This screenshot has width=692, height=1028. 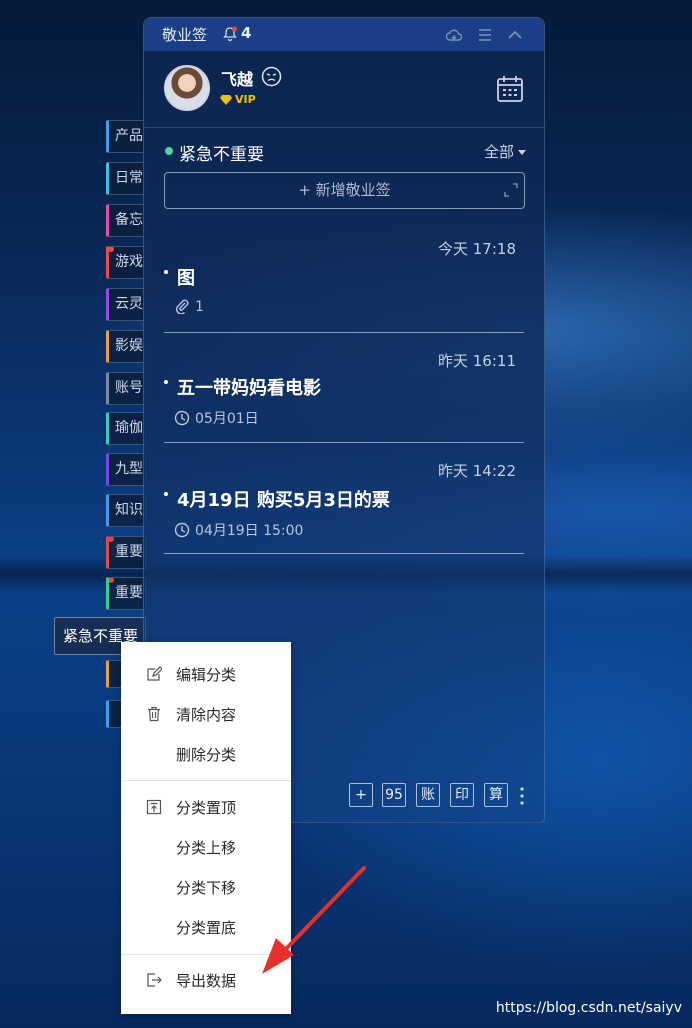 I want to click on annotation-arrow, so click(x=314, y=920).